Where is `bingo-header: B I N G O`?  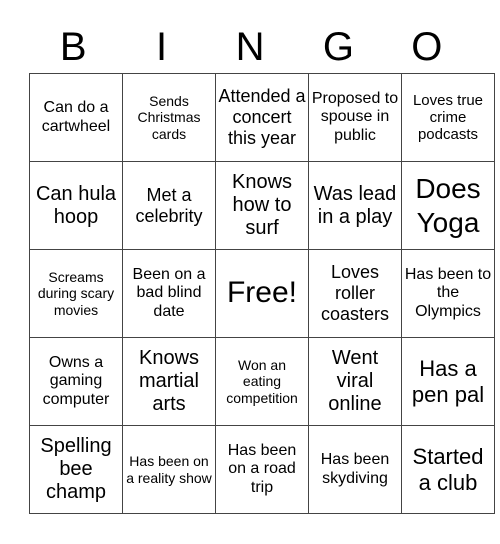 bingo-header: B I N G O is located at coordinates (250, 47).